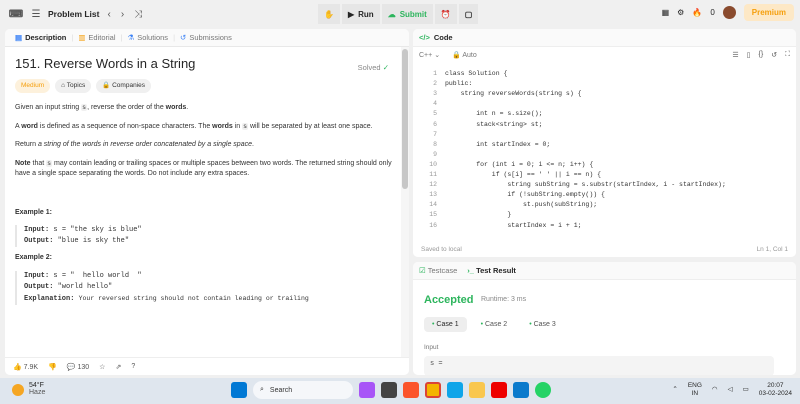  What do you see at coordinates (73, 14) in the screenshot?
I see `problem-list-link: Problem List` at bounding box center [73, 14].